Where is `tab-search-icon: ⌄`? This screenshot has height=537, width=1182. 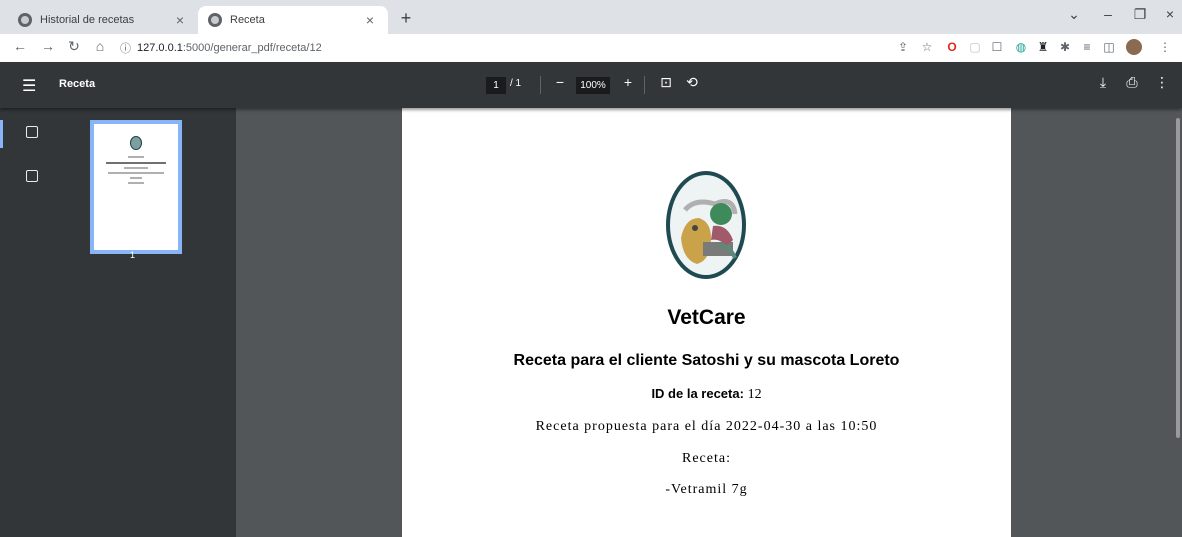
tab-search-icon: ⌄ is located at coordinates (1074, 14).